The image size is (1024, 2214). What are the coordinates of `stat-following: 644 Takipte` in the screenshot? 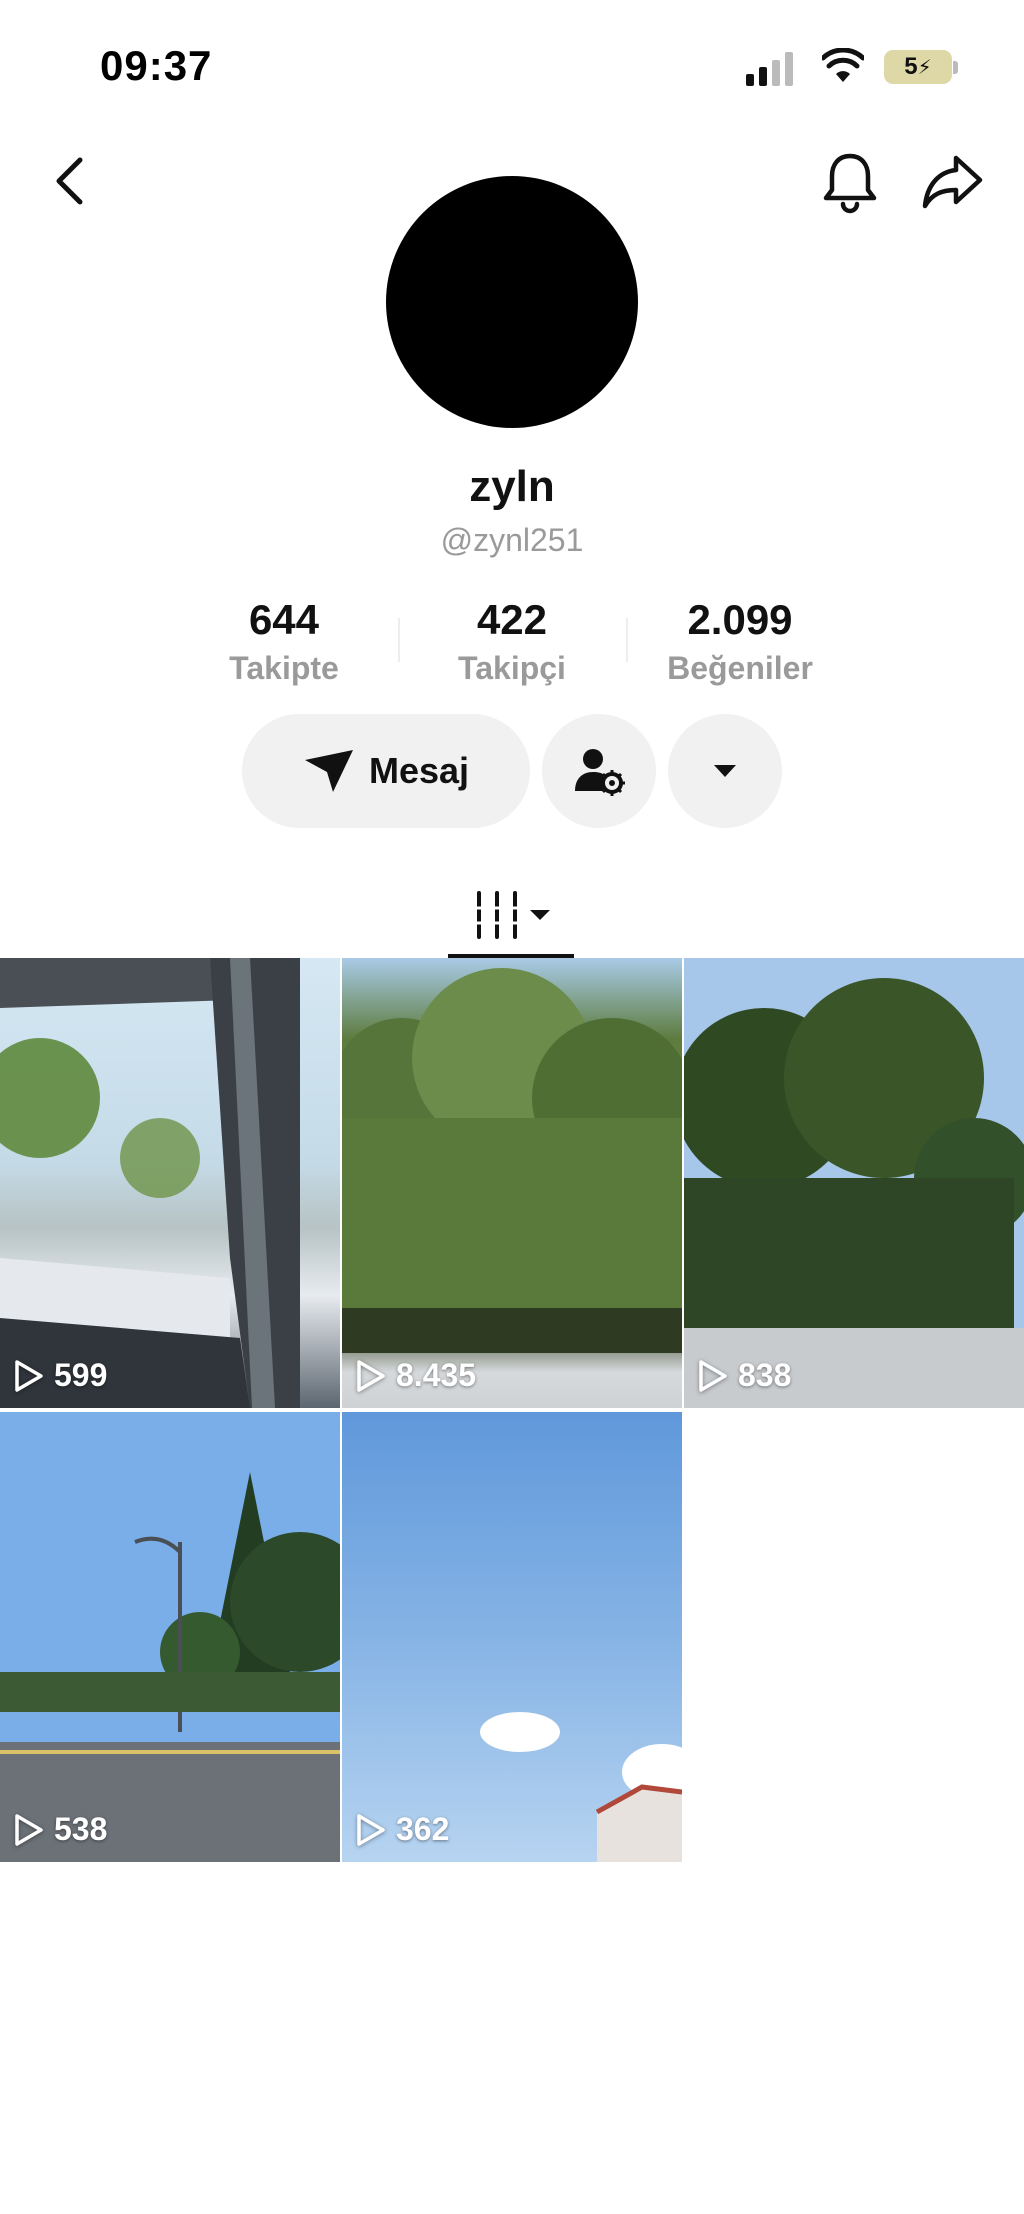 It's located at (284, 641).